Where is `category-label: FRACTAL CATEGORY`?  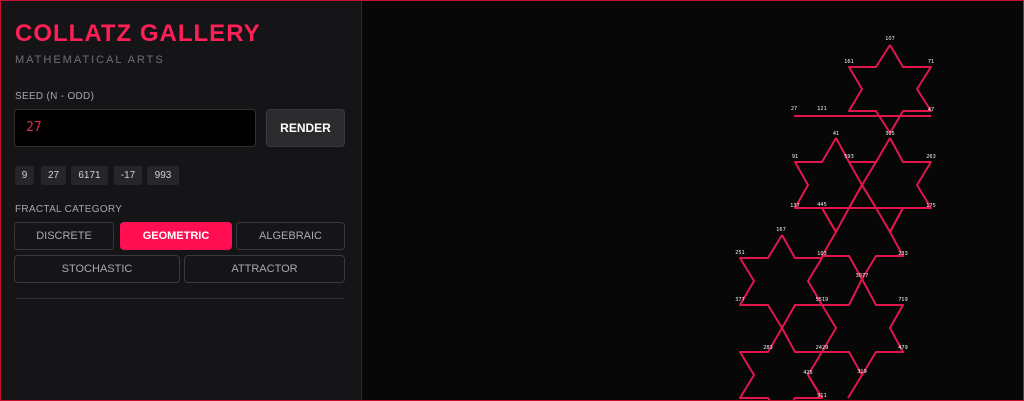 category-label: FRACTAL CATEGORY is located at coordinates (69, 209).